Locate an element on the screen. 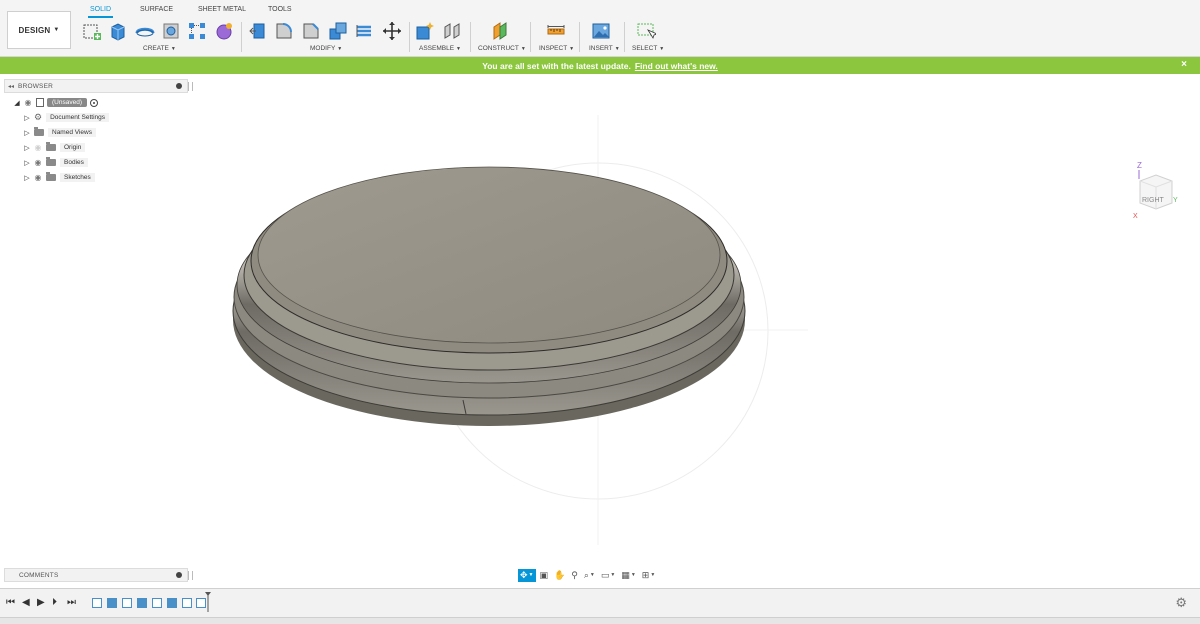  go-to-start-icon: ⏮ is located at coordinates (10, 602).